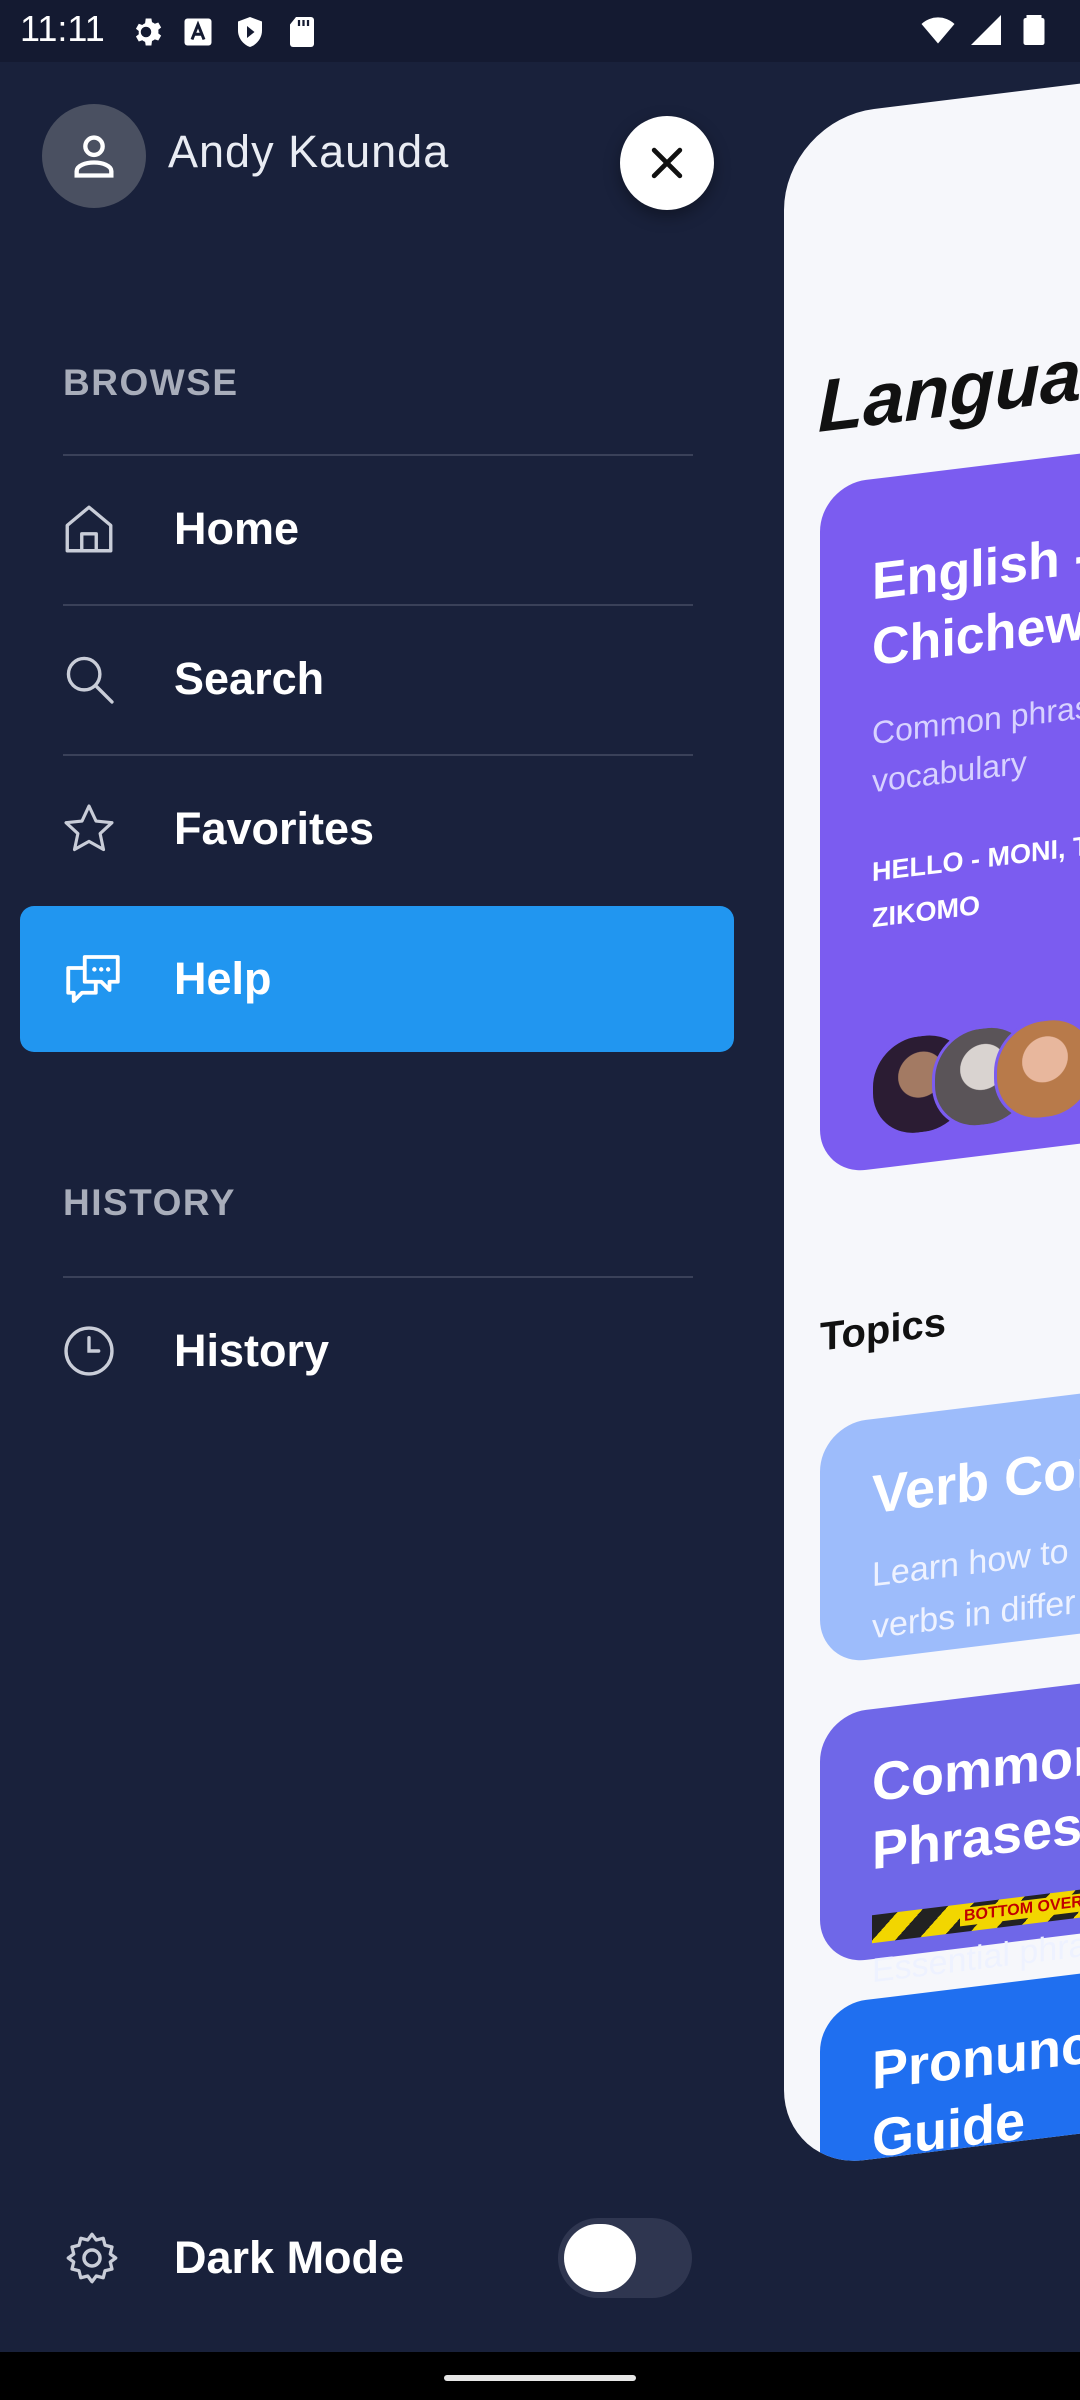  I want to click on home-gesture-handle, so click(540, 2378).